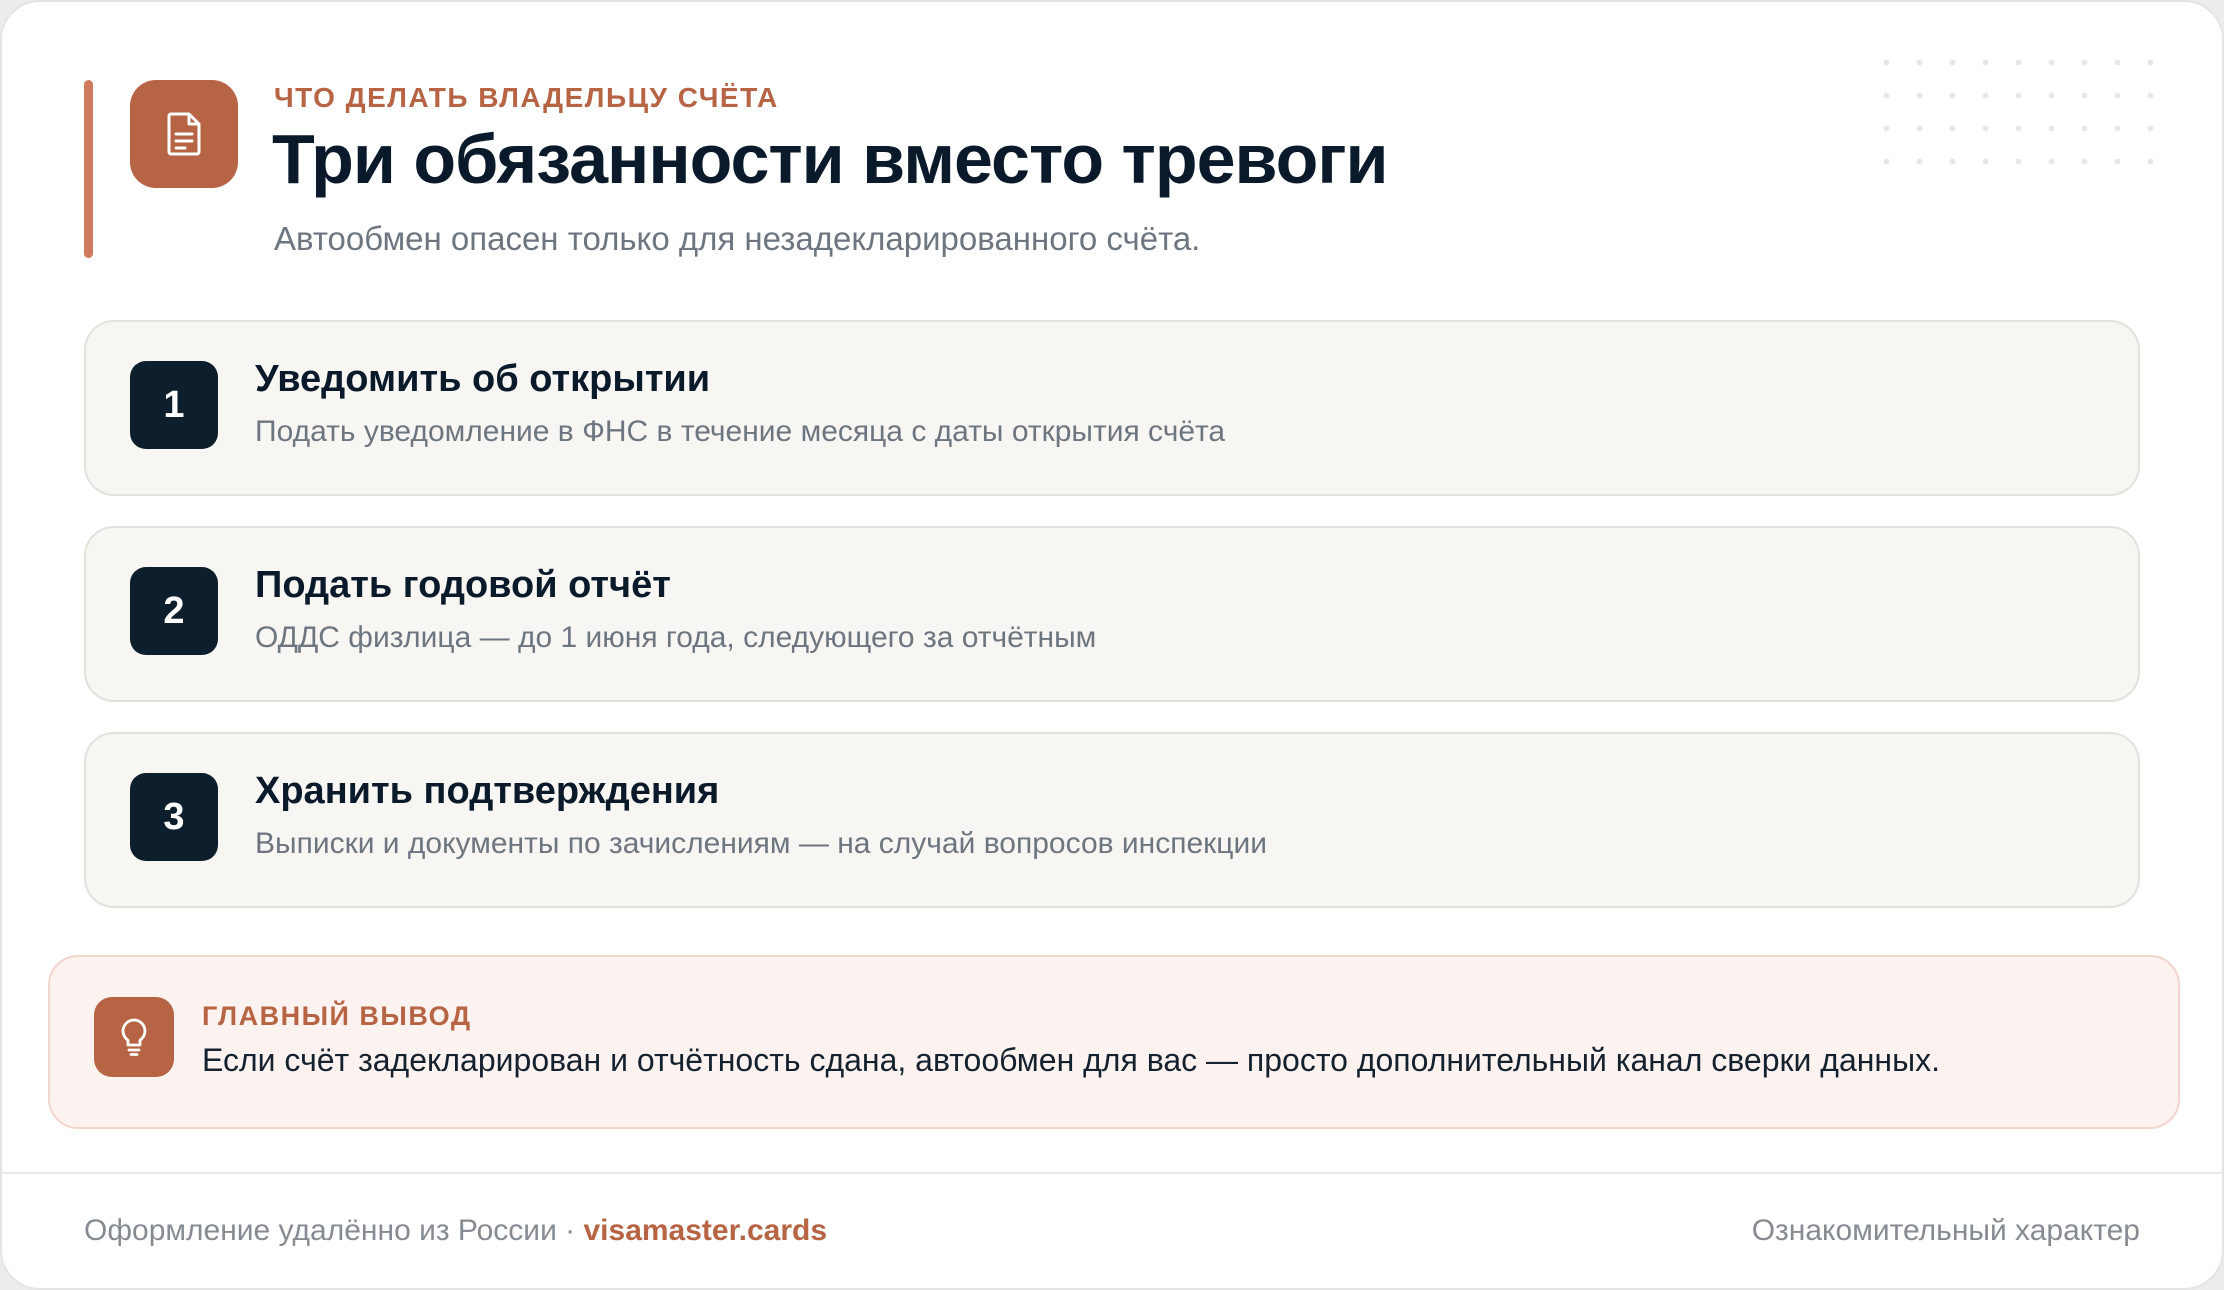  Describe the element at coordinates (483, 379) in the screenshot. I see `step-title: Уведомить об открытии` at that location.